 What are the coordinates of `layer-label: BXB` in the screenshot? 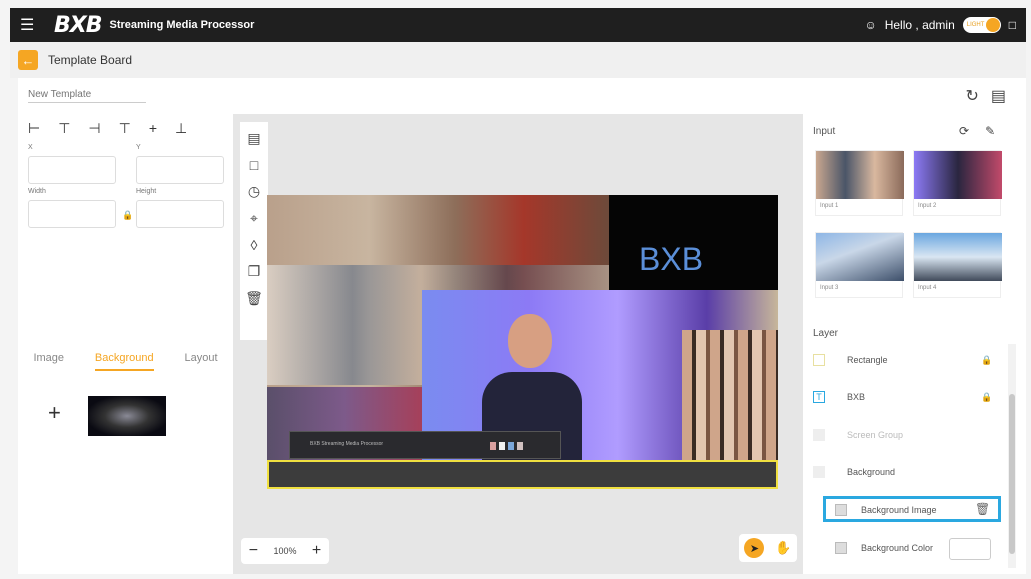 It's located at (856, 397).